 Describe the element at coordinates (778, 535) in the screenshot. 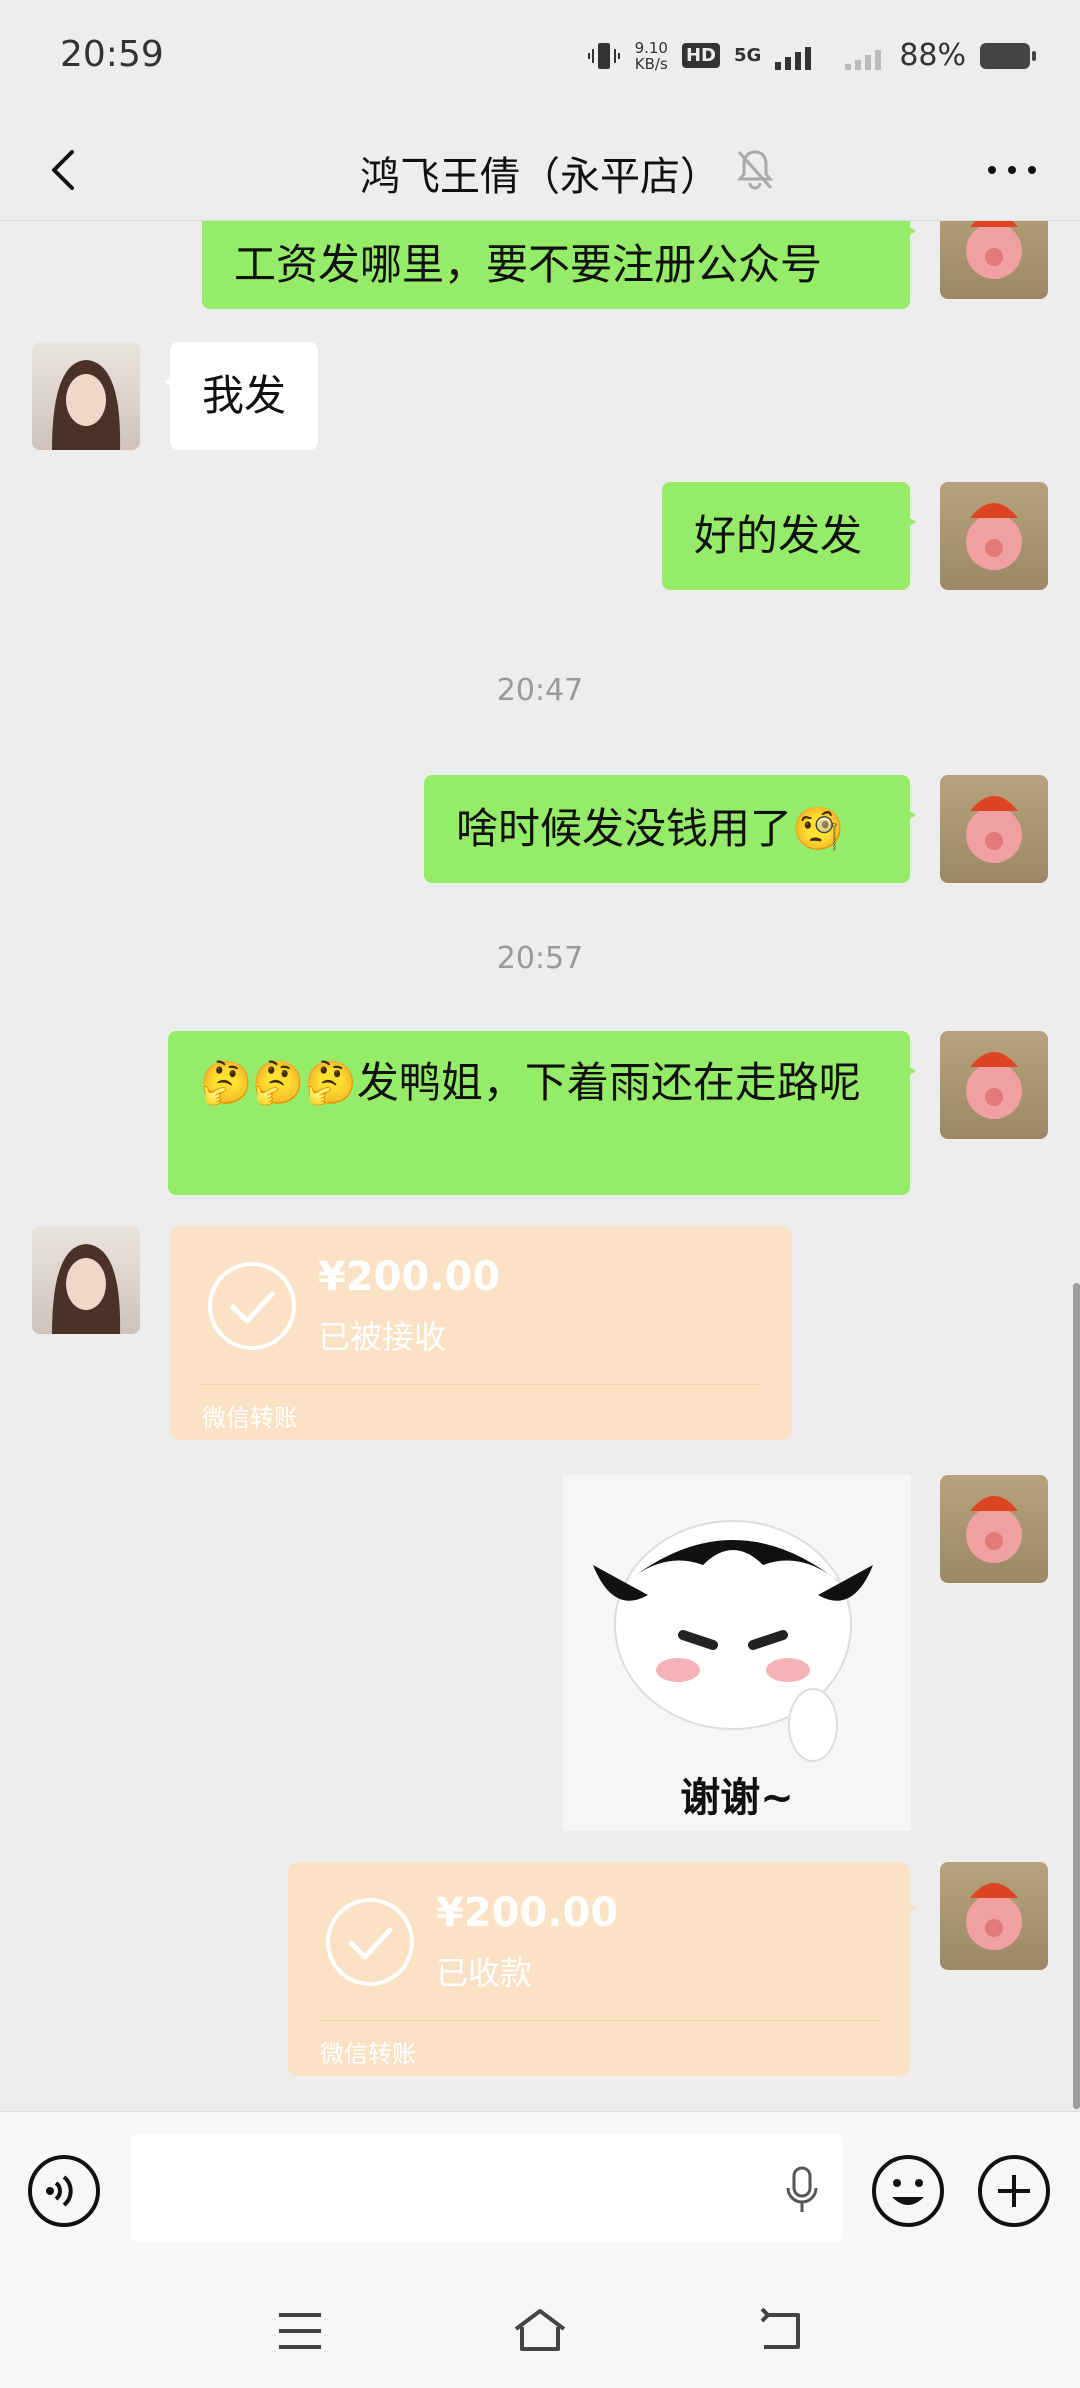

I see `message-text: 好的发发` at that location.